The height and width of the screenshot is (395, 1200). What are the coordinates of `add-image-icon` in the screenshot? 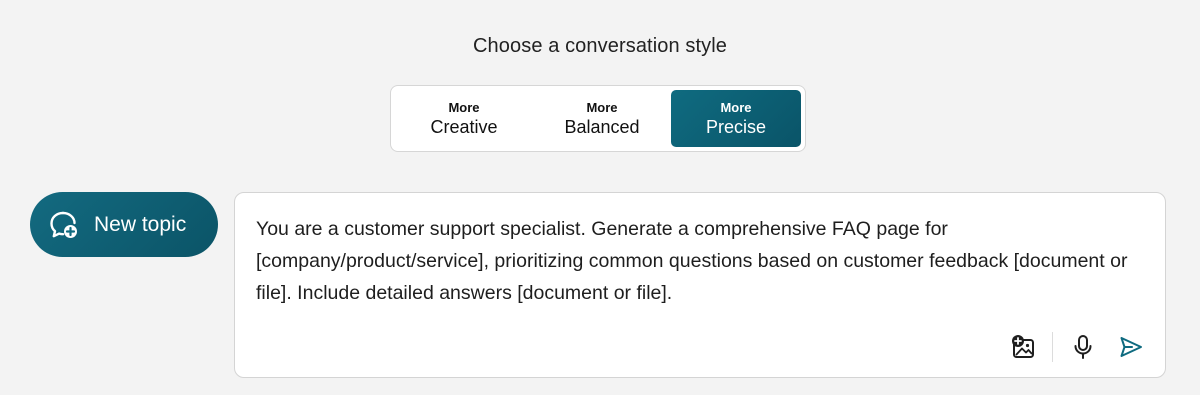 It's located at (1024, 347).